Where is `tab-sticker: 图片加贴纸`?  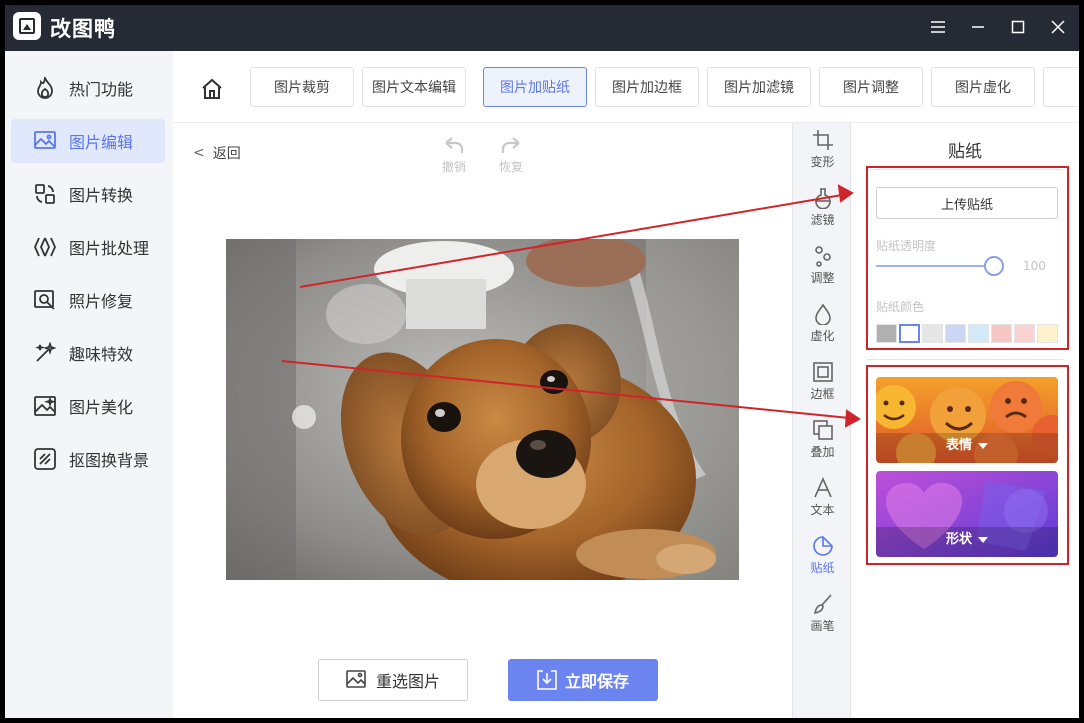
tab-sticker: 图片加贴纸 is located at coordinates (535, 87).